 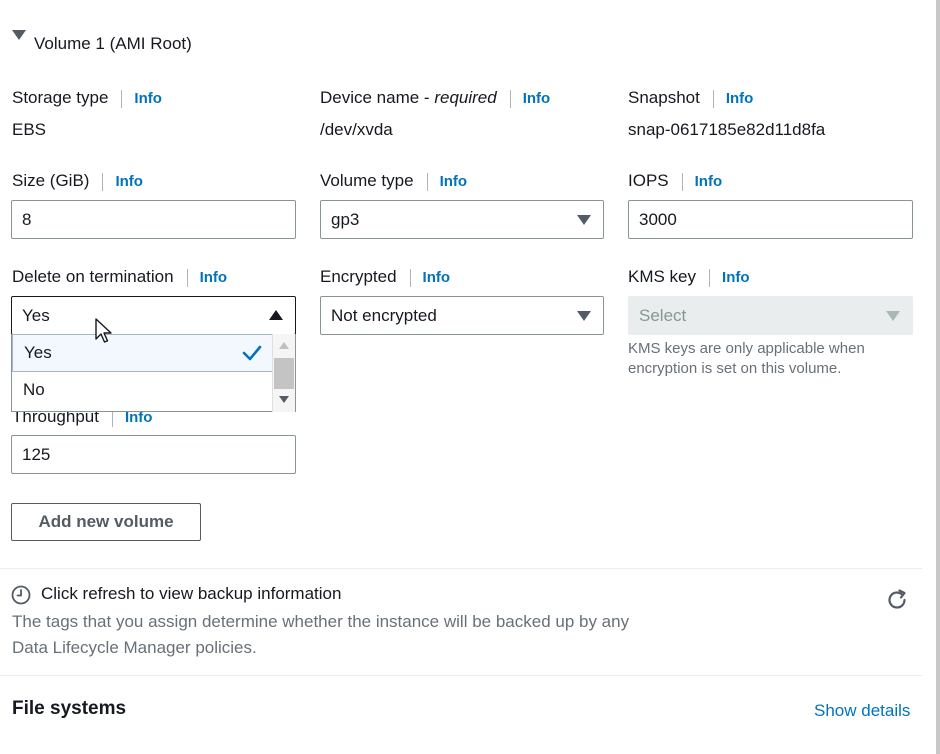 What do you see at coordinates (36, 315) in the screenshot?
I see `delete-on-termination-value: Yes` at bounding box center [36, 315].